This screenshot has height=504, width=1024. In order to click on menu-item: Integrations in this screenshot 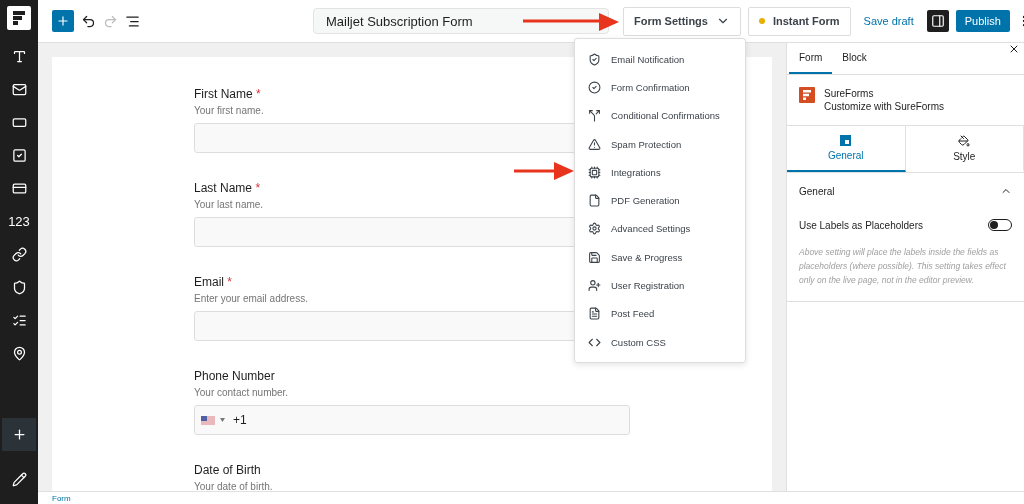, I will do `click(660, 172)`.